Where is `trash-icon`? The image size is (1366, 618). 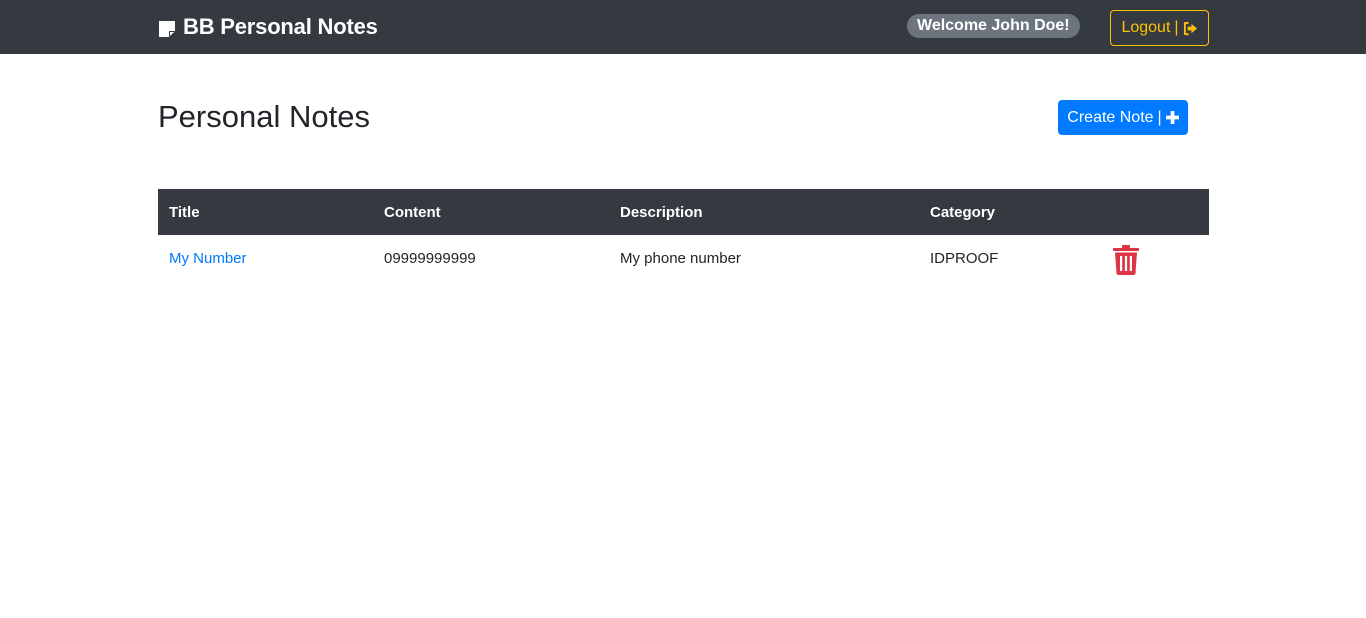 trash-icon is located at coordinates (1126, 259).